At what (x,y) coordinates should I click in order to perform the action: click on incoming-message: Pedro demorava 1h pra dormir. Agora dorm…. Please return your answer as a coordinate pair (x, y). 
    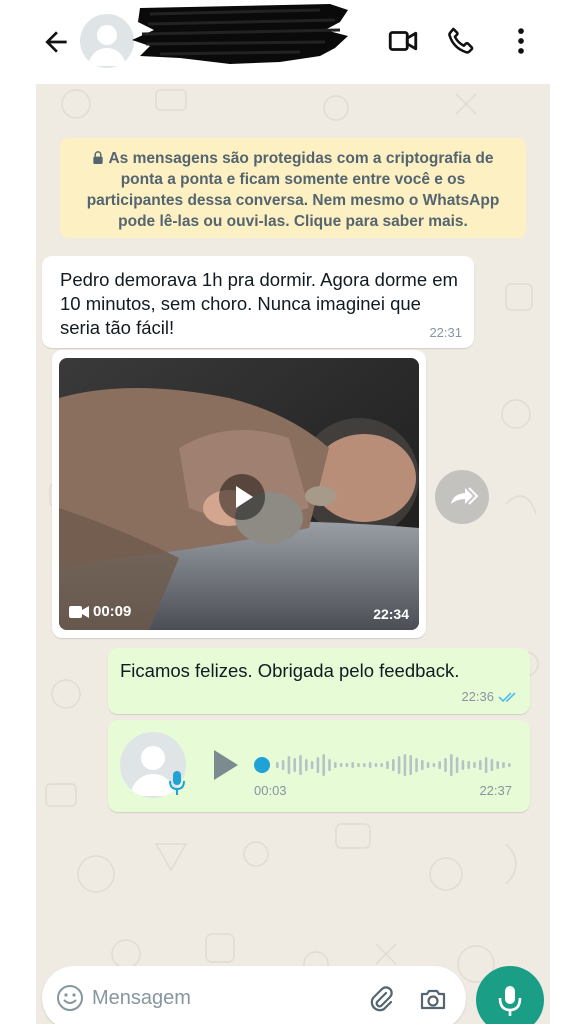
    Looking at the image, I should click on (258, 302).